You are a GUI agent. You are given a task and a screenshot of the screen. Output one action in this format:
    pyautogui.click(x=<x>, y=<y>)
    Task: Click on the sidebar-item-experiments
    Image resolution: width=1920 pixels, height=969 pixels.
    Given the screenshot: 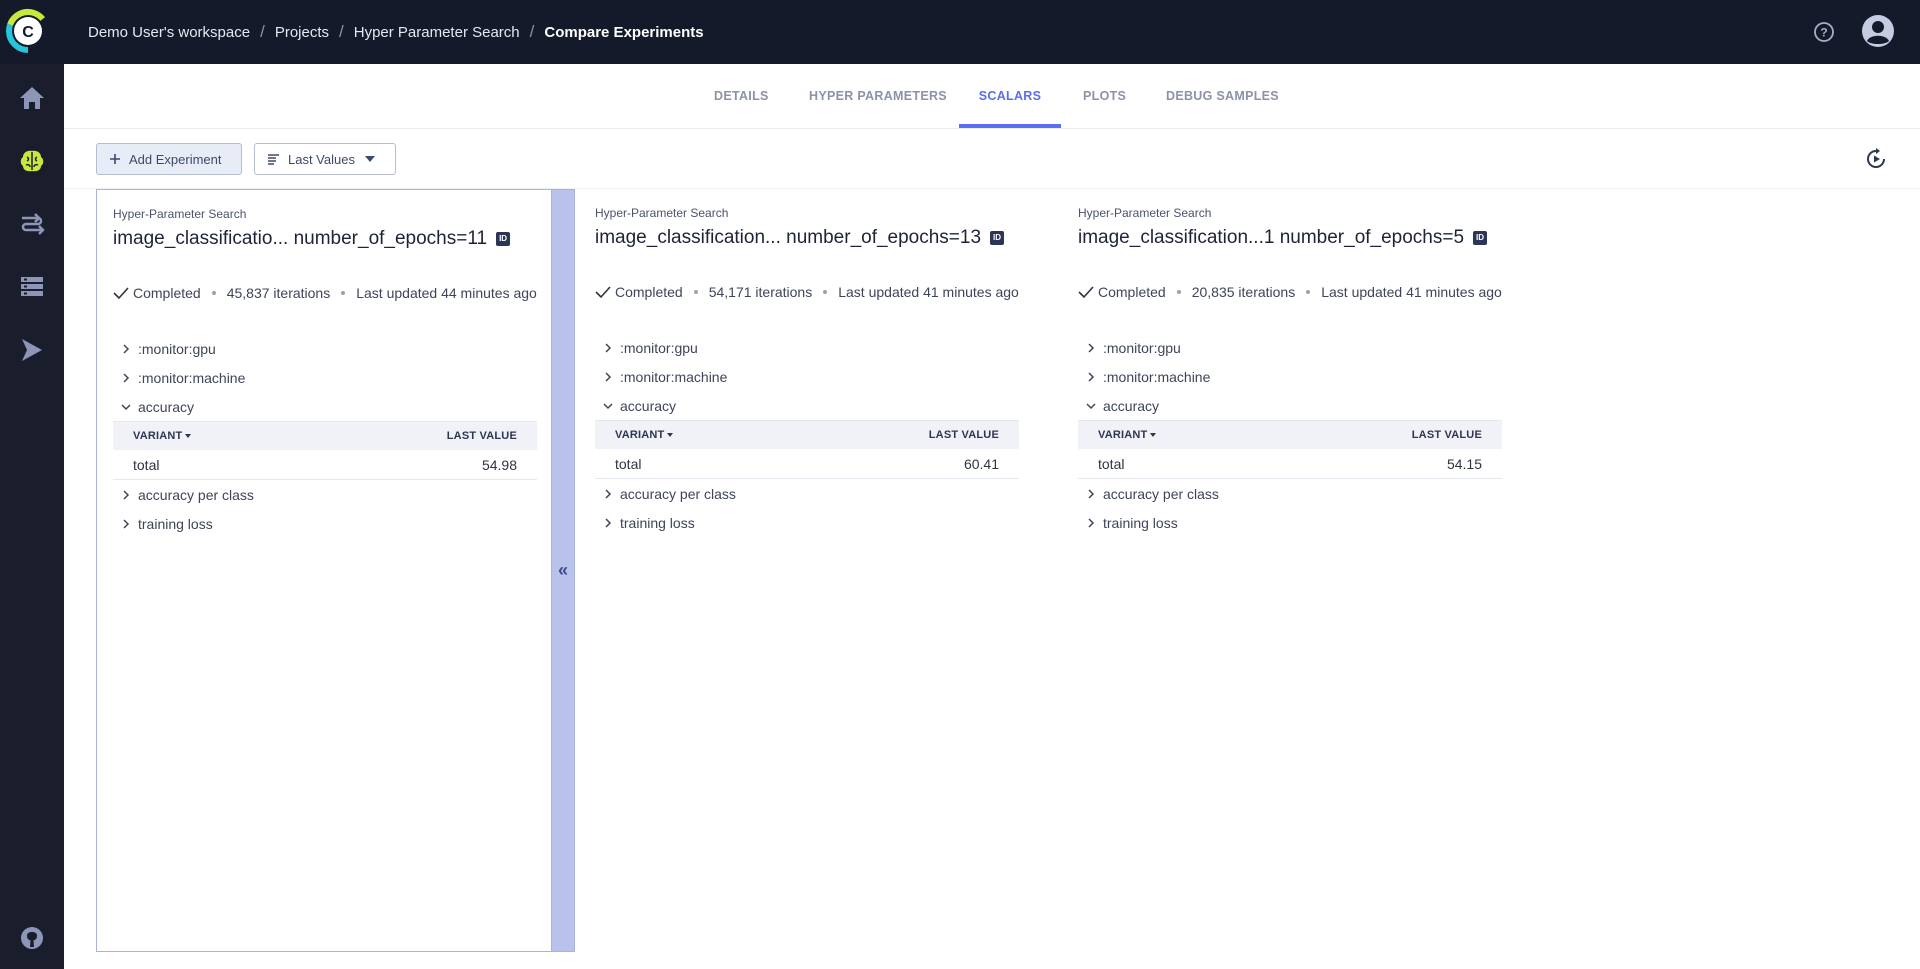 What is the action you would take?
    pyautogui.click(x=32, y=161)
    